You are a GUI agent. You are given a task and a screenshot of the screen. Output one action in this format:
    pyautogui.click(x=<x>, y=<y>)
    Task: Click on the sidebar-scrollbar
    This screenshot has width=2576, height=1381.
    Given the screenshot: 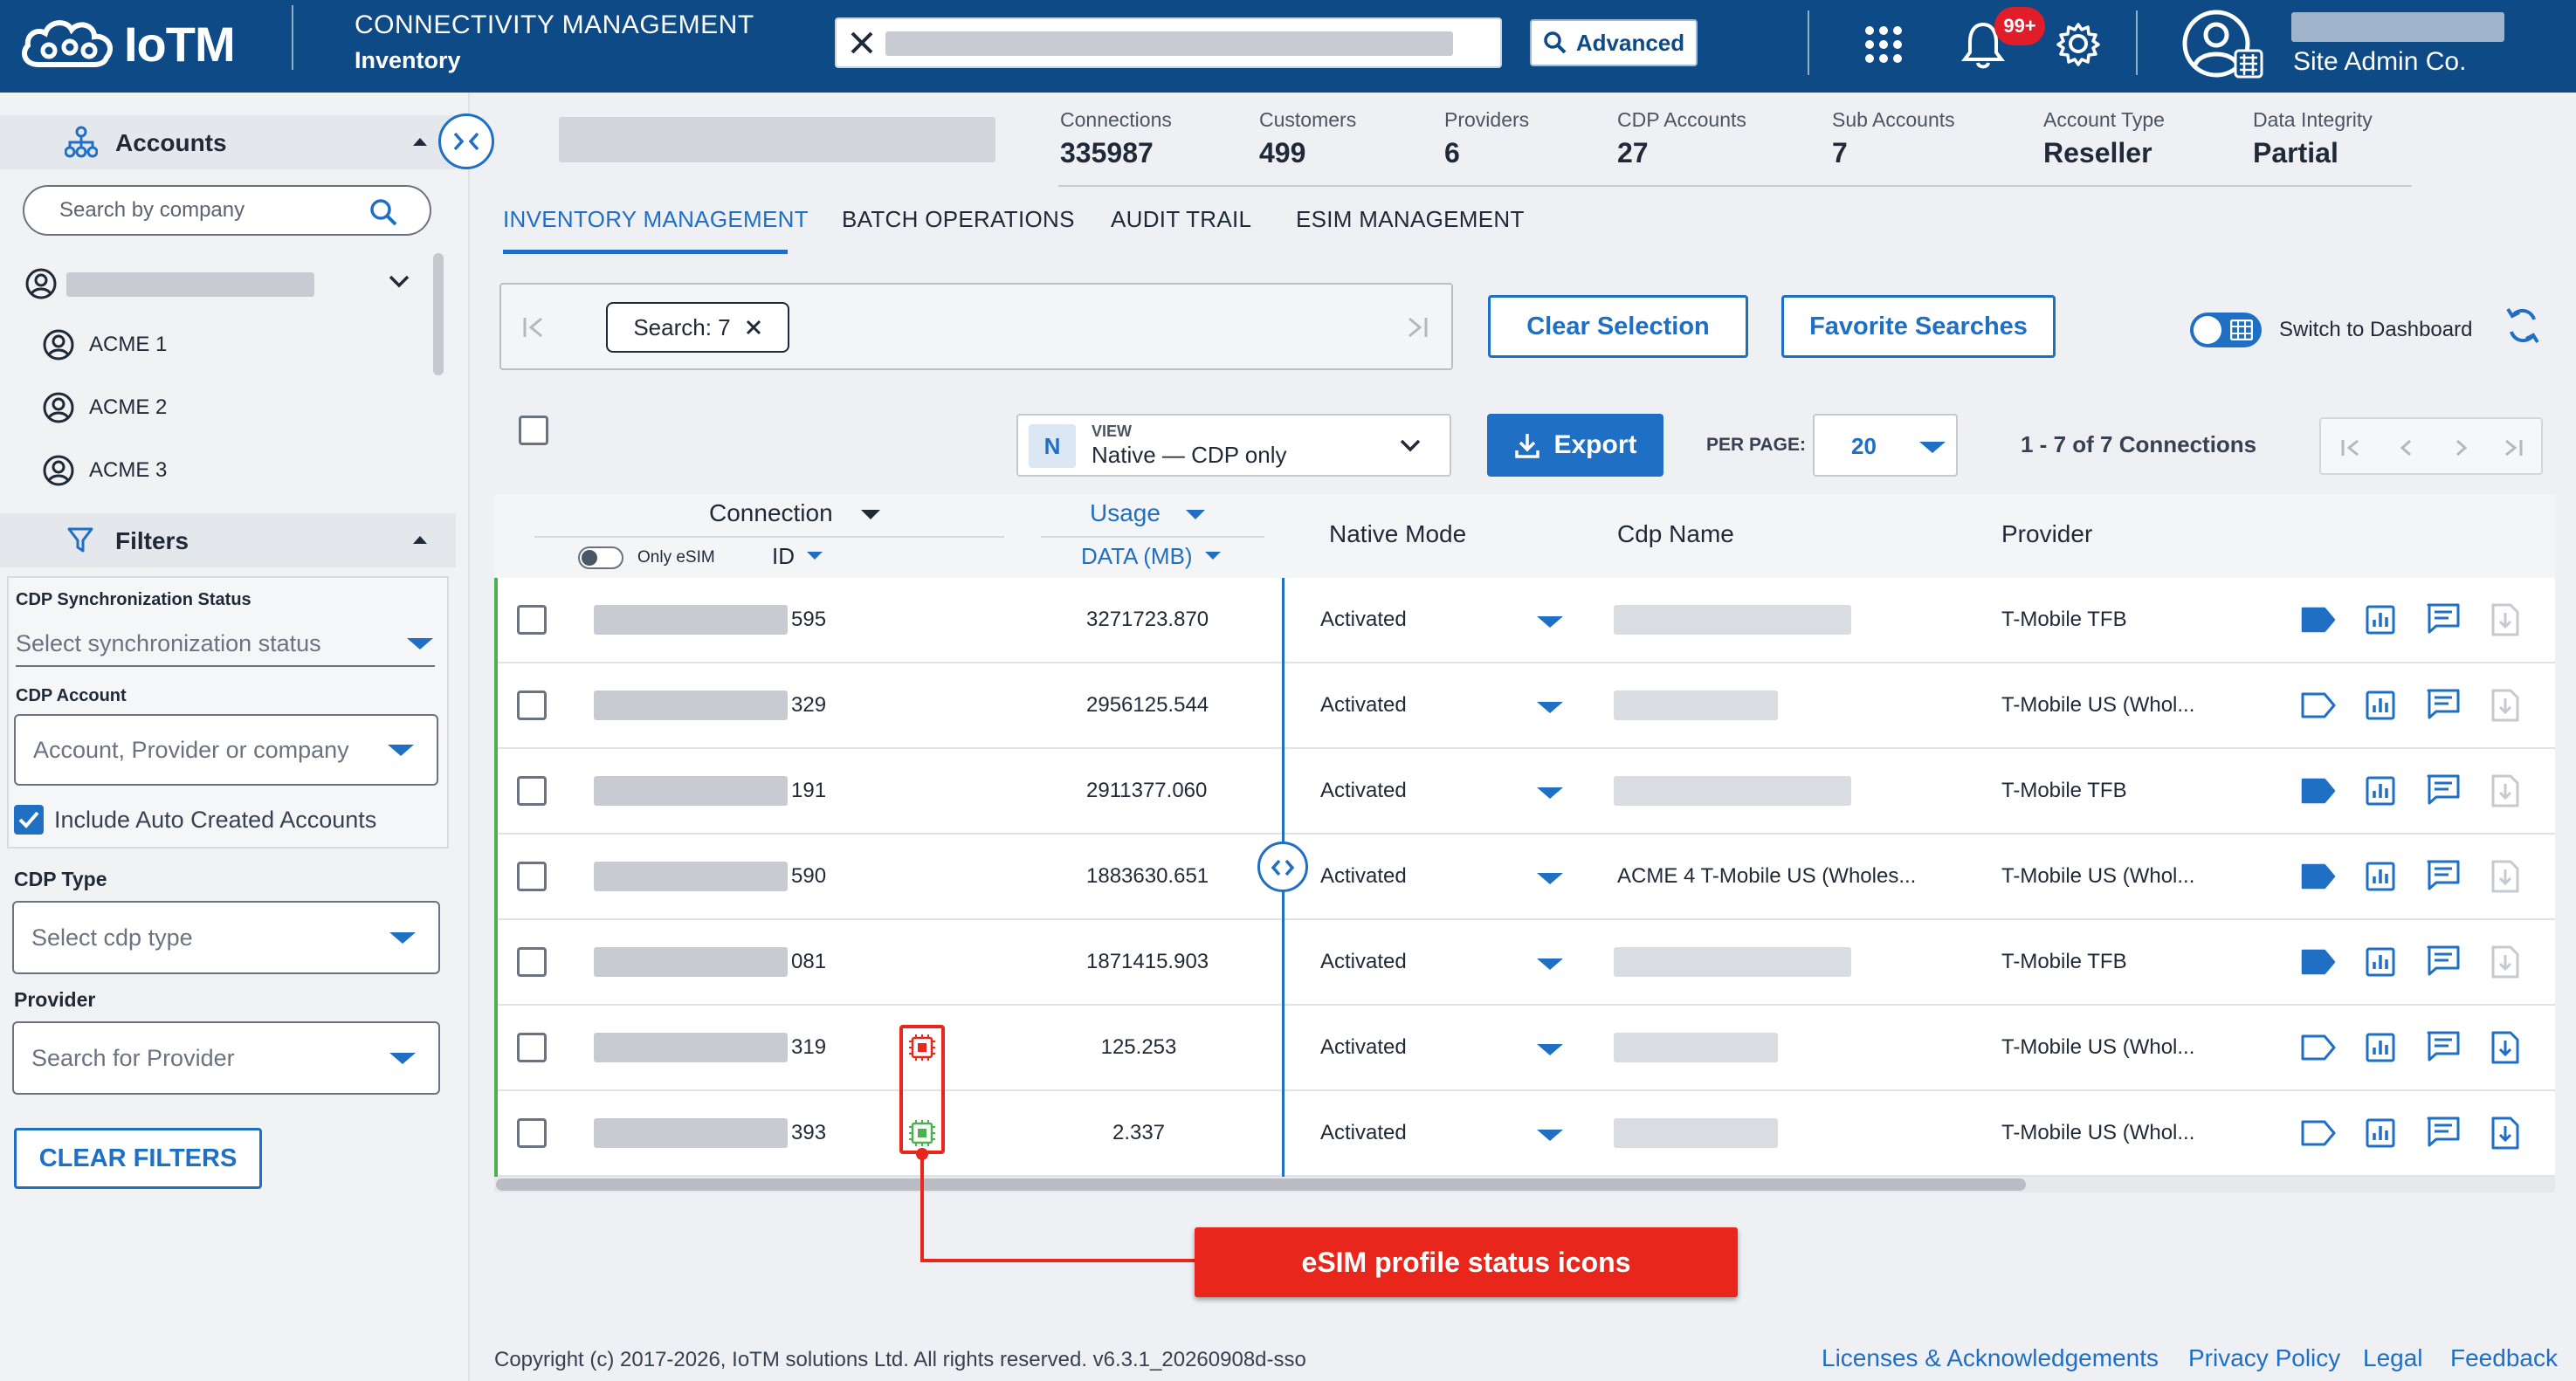 What is the action you would take?
    pyautogui.click(x=438, y=314)
    